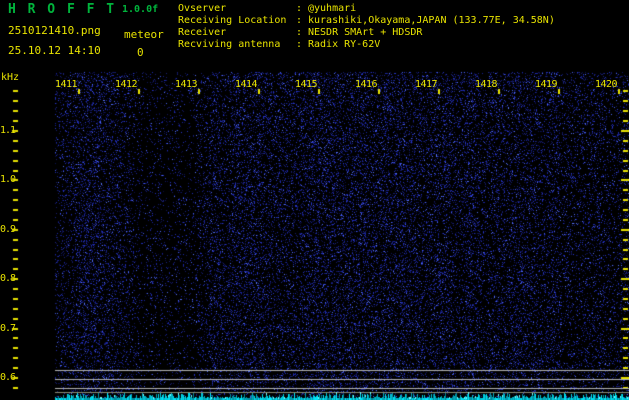  What do you see at coordinates (8, 328) in the screenshot?
I see `y-axis-label: 0.7` at bounding box center [8, 328].